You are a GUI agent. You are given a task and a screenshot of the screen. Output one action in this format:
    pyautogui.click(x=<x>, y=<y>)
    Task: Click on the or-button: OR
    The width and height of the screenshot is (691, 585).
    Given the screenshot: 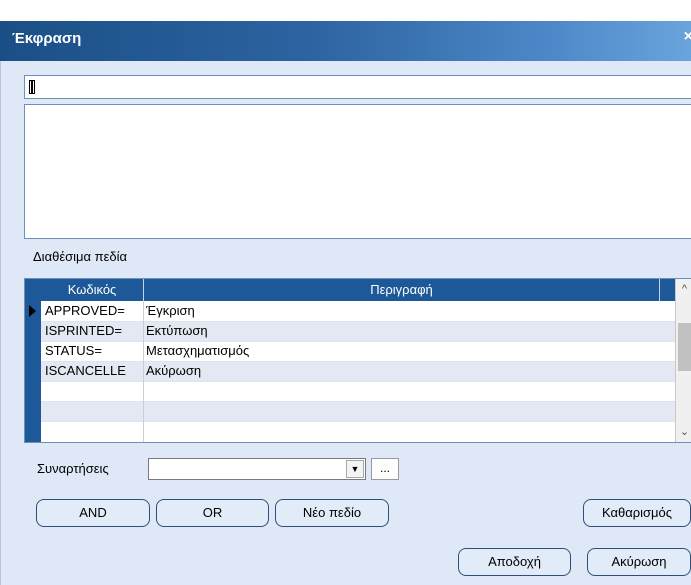 What is the action you would take?
    pyautogui.click(x=212, y=513)
    